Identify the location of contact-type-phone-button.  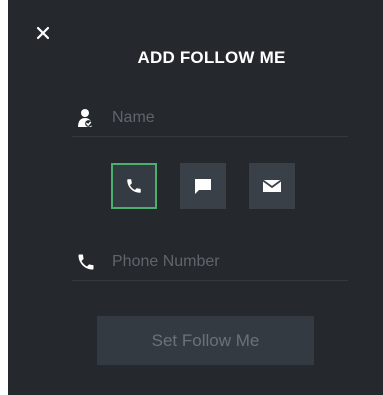
(134, 186).